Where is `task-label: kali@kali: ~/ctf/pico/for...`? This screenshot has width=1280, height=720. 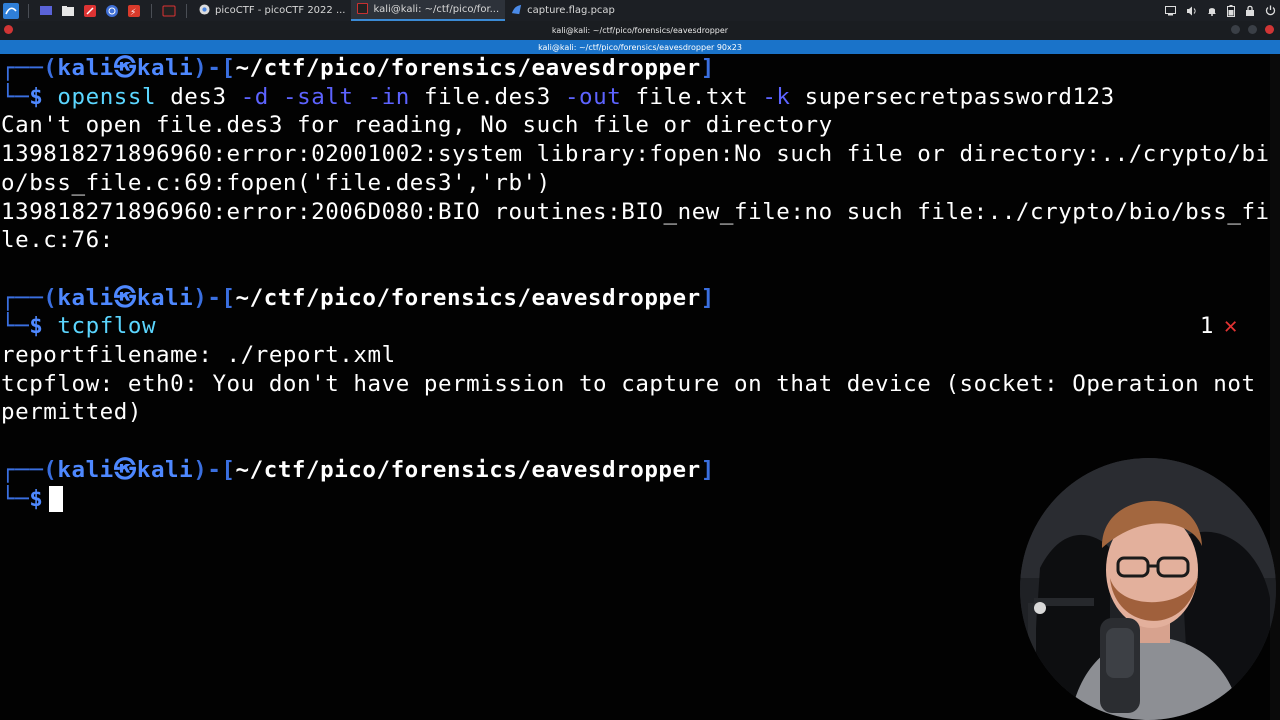
task-label: kali@kali: ~/ctf/pico/for... is located at coordinates (436, 9).